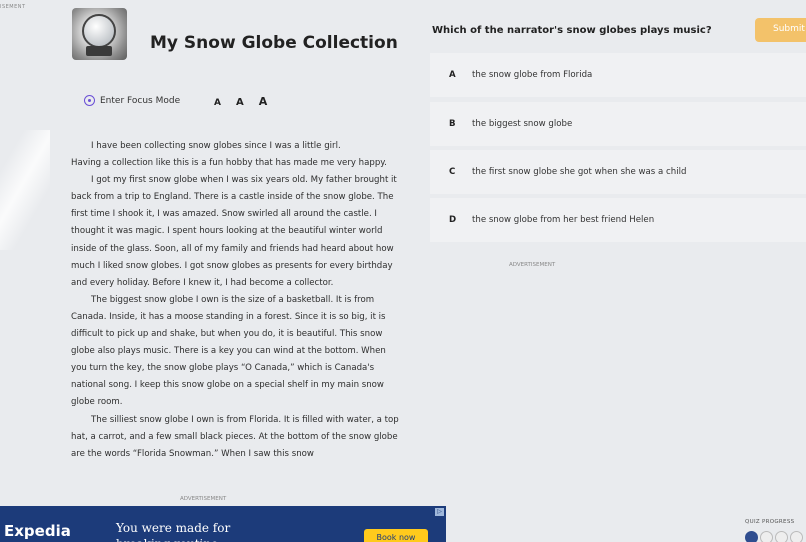  I want to click on font-size-large-button: A, so click(263, 101).